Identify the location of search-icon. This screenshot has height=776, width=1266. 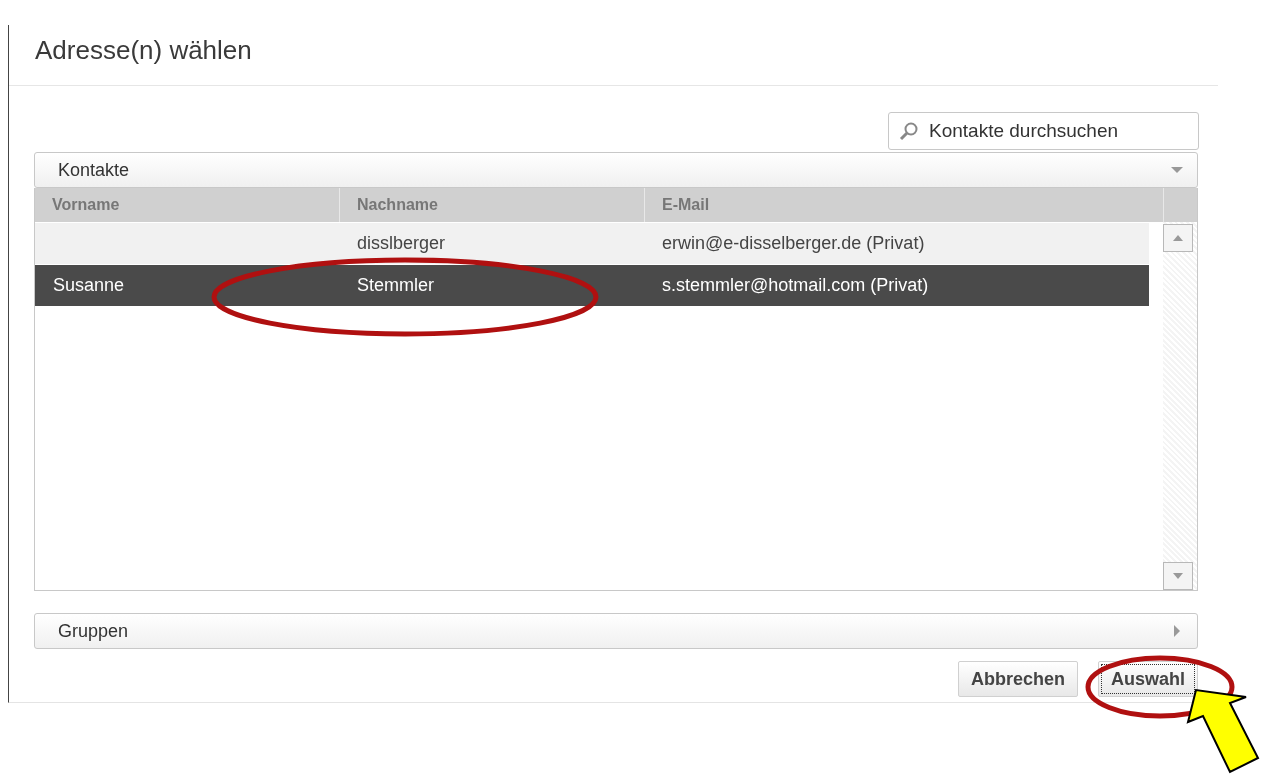
(909, 131).